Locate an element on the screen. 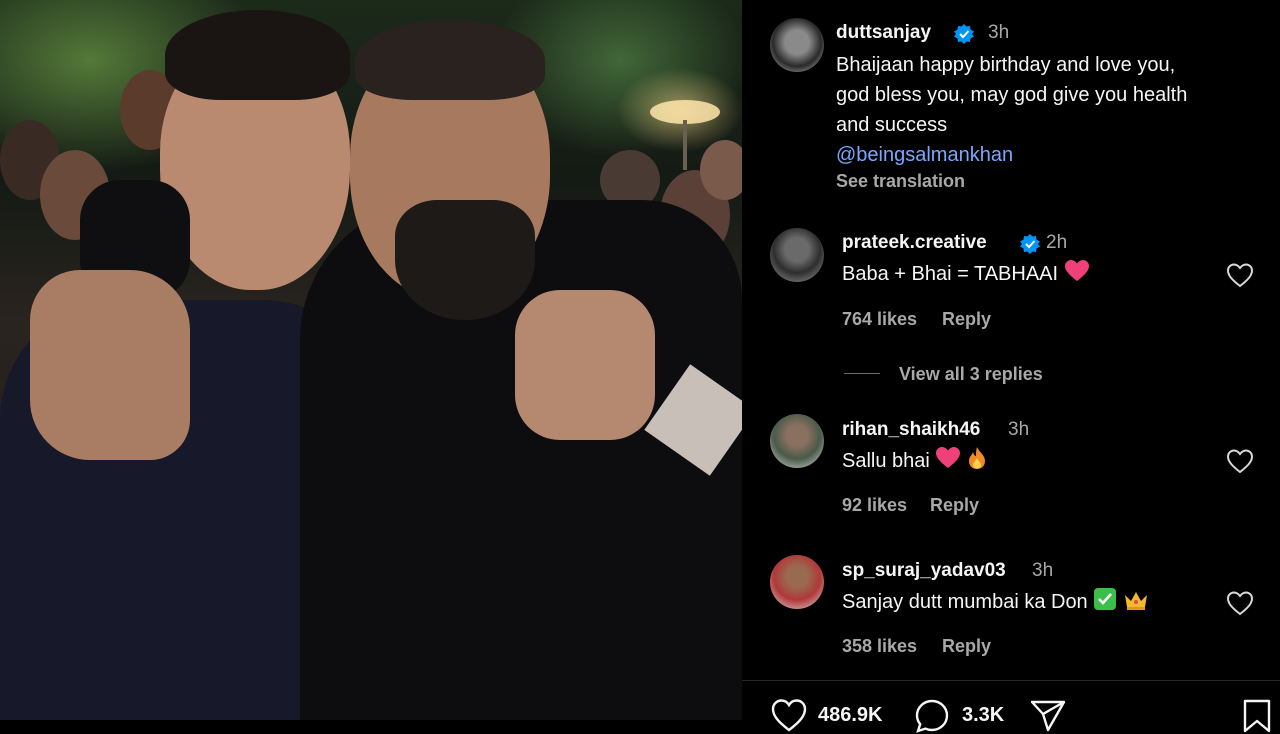 This screenshot has height=734, width=1280. comment-likes: 358 likes is located at coordinates (879, 646).